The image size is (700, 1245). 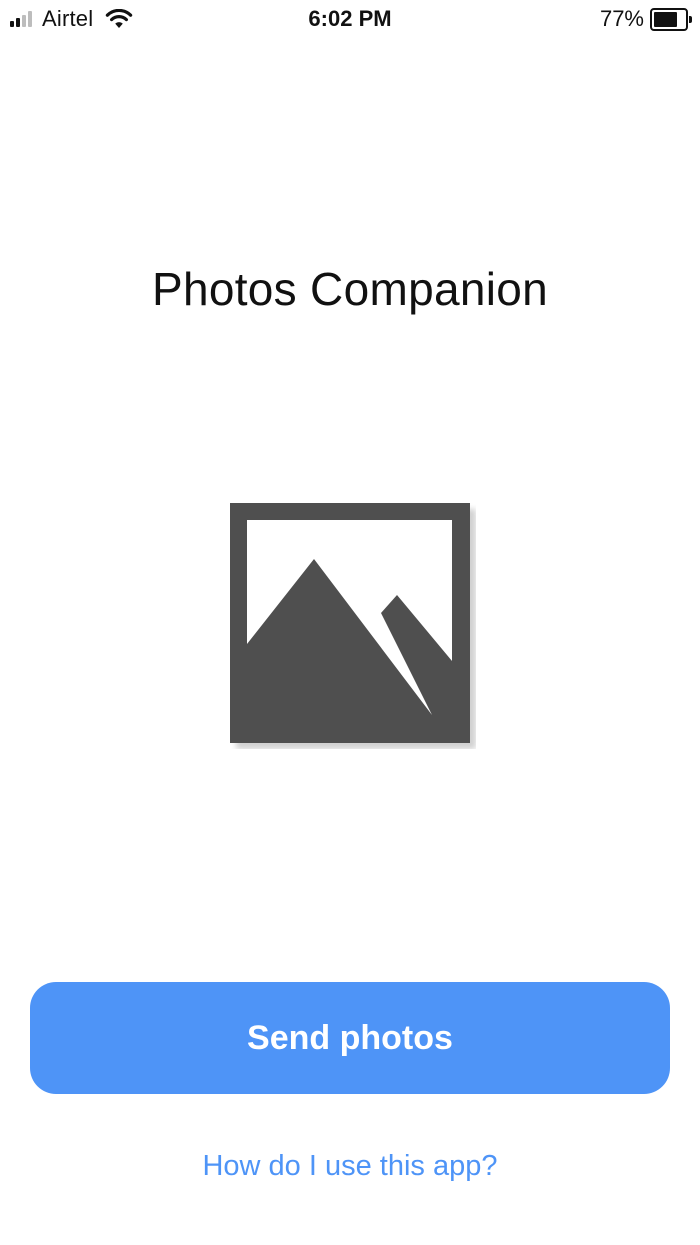 What do you see at coordinates (690, 19) in the screenshot?
I see `battery-cap` at bounding box center [690, 19].